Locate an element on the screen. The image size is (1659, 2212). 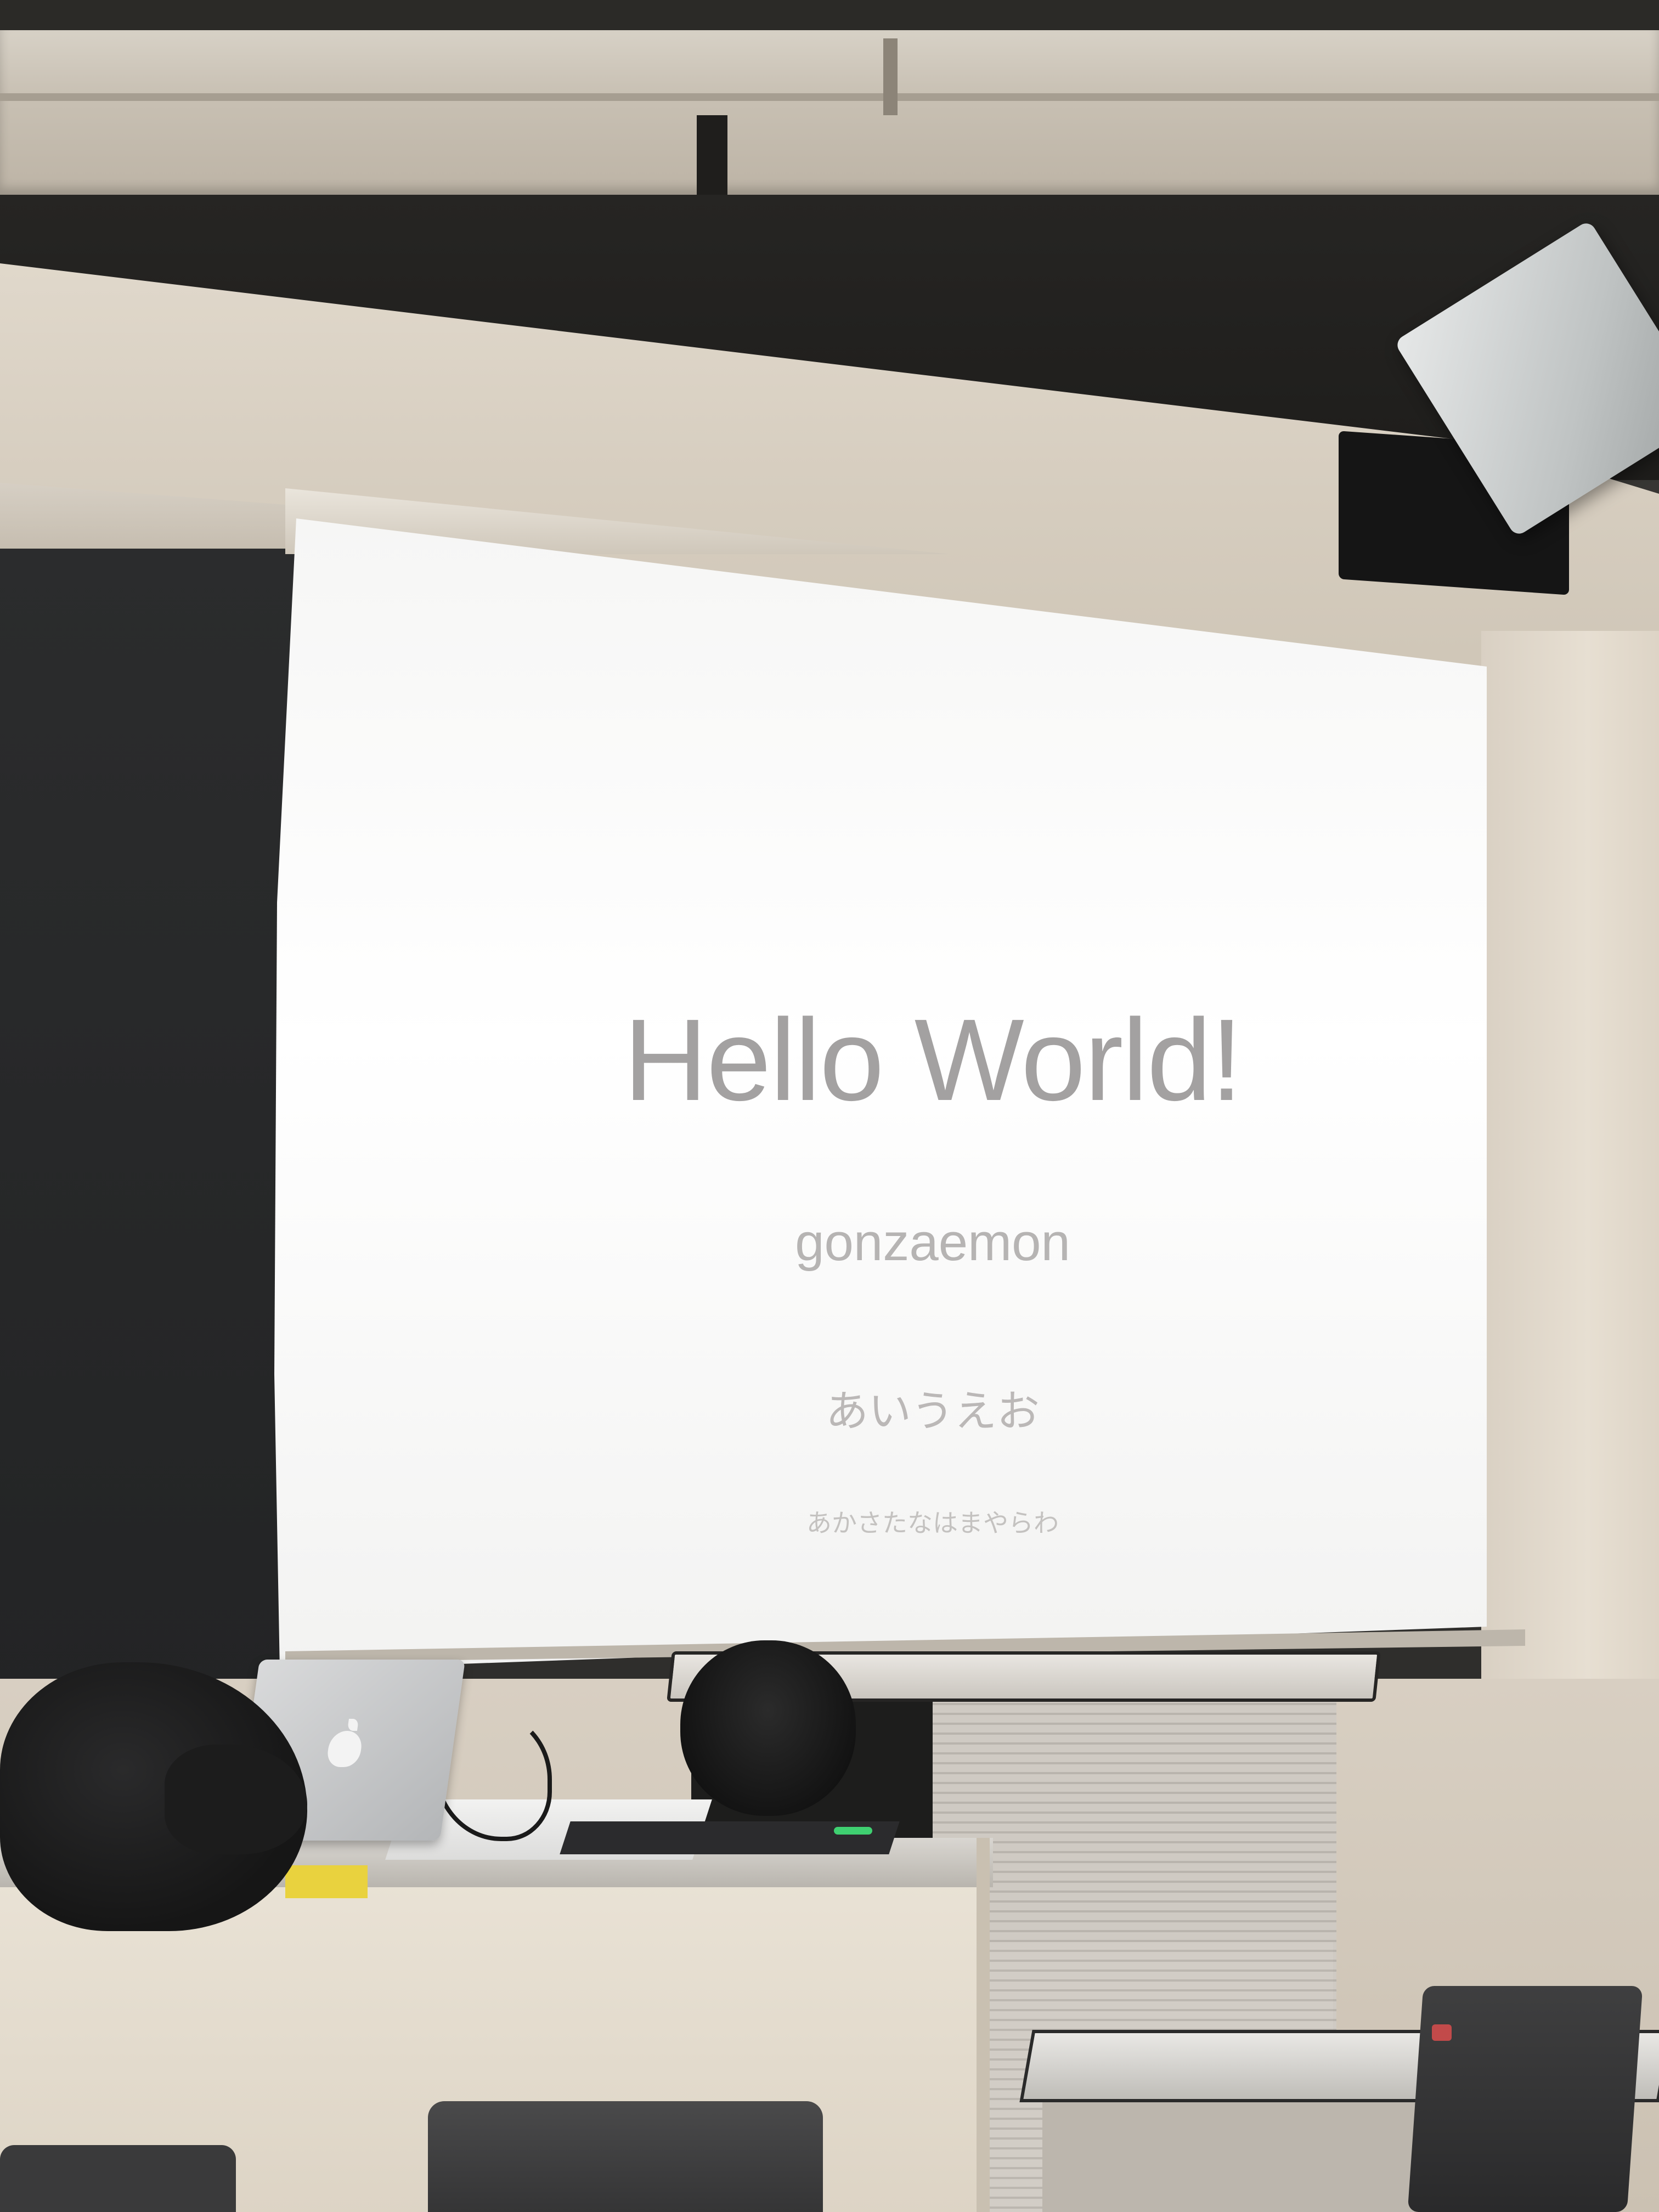
apple-logo-icon is located at coordinates (344, 1749).